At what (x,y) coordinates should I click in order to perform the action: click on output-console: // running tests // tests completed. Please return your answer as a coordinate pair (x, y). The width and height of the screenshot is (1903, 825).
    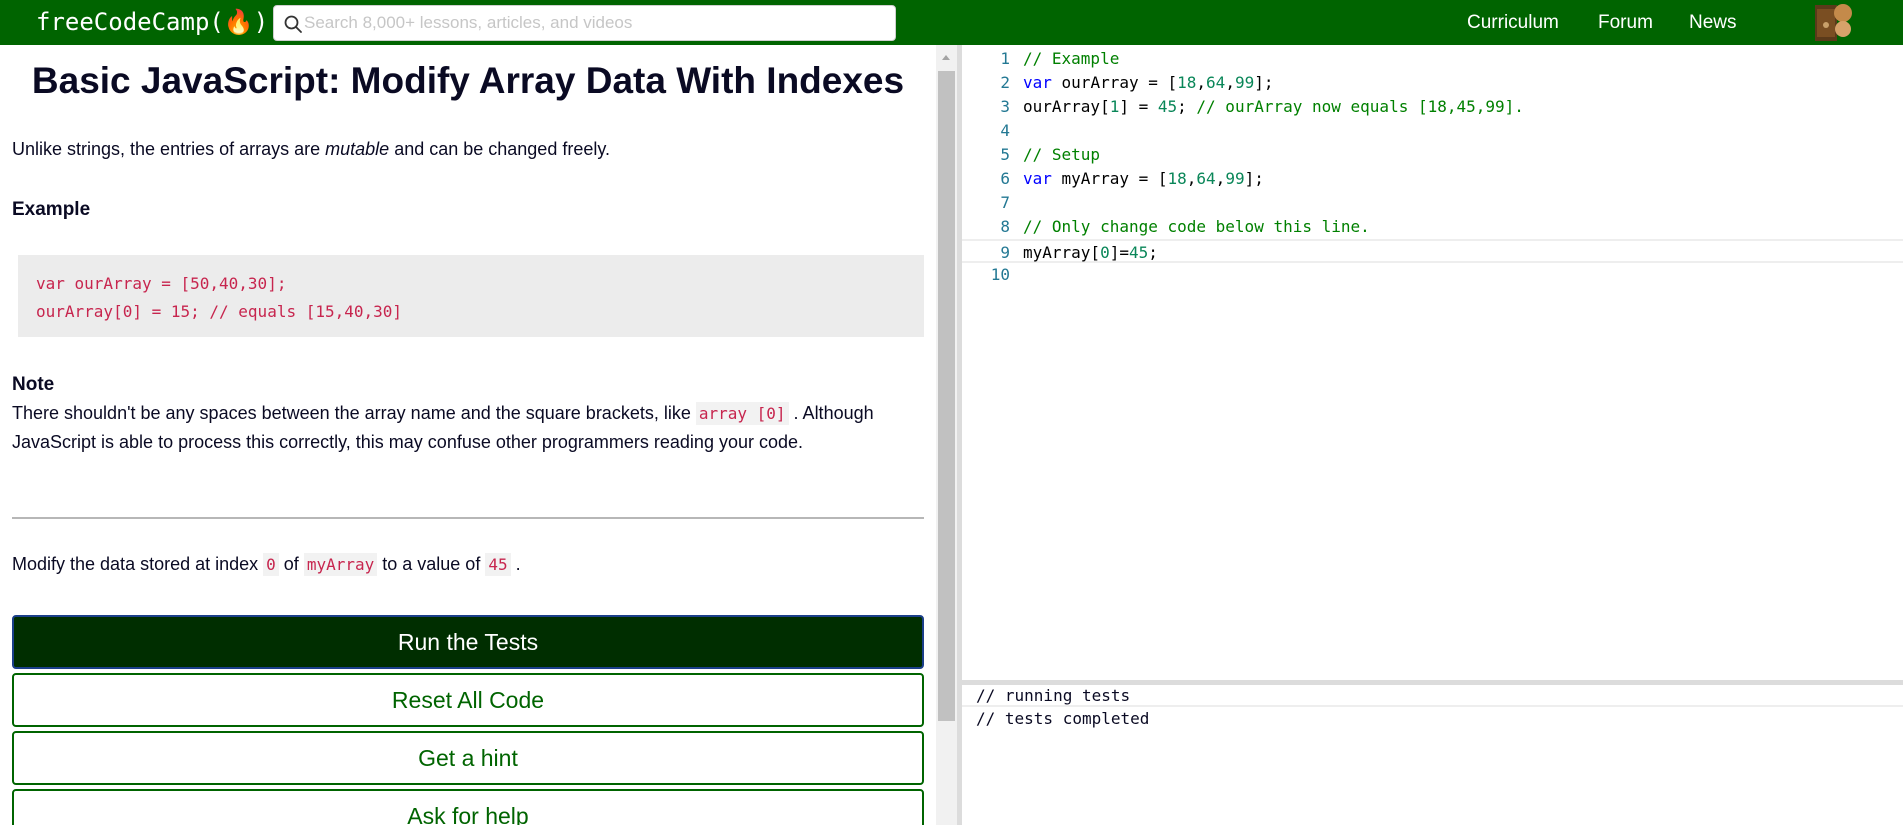
    Looking at the image, I should click on (1432, 755).